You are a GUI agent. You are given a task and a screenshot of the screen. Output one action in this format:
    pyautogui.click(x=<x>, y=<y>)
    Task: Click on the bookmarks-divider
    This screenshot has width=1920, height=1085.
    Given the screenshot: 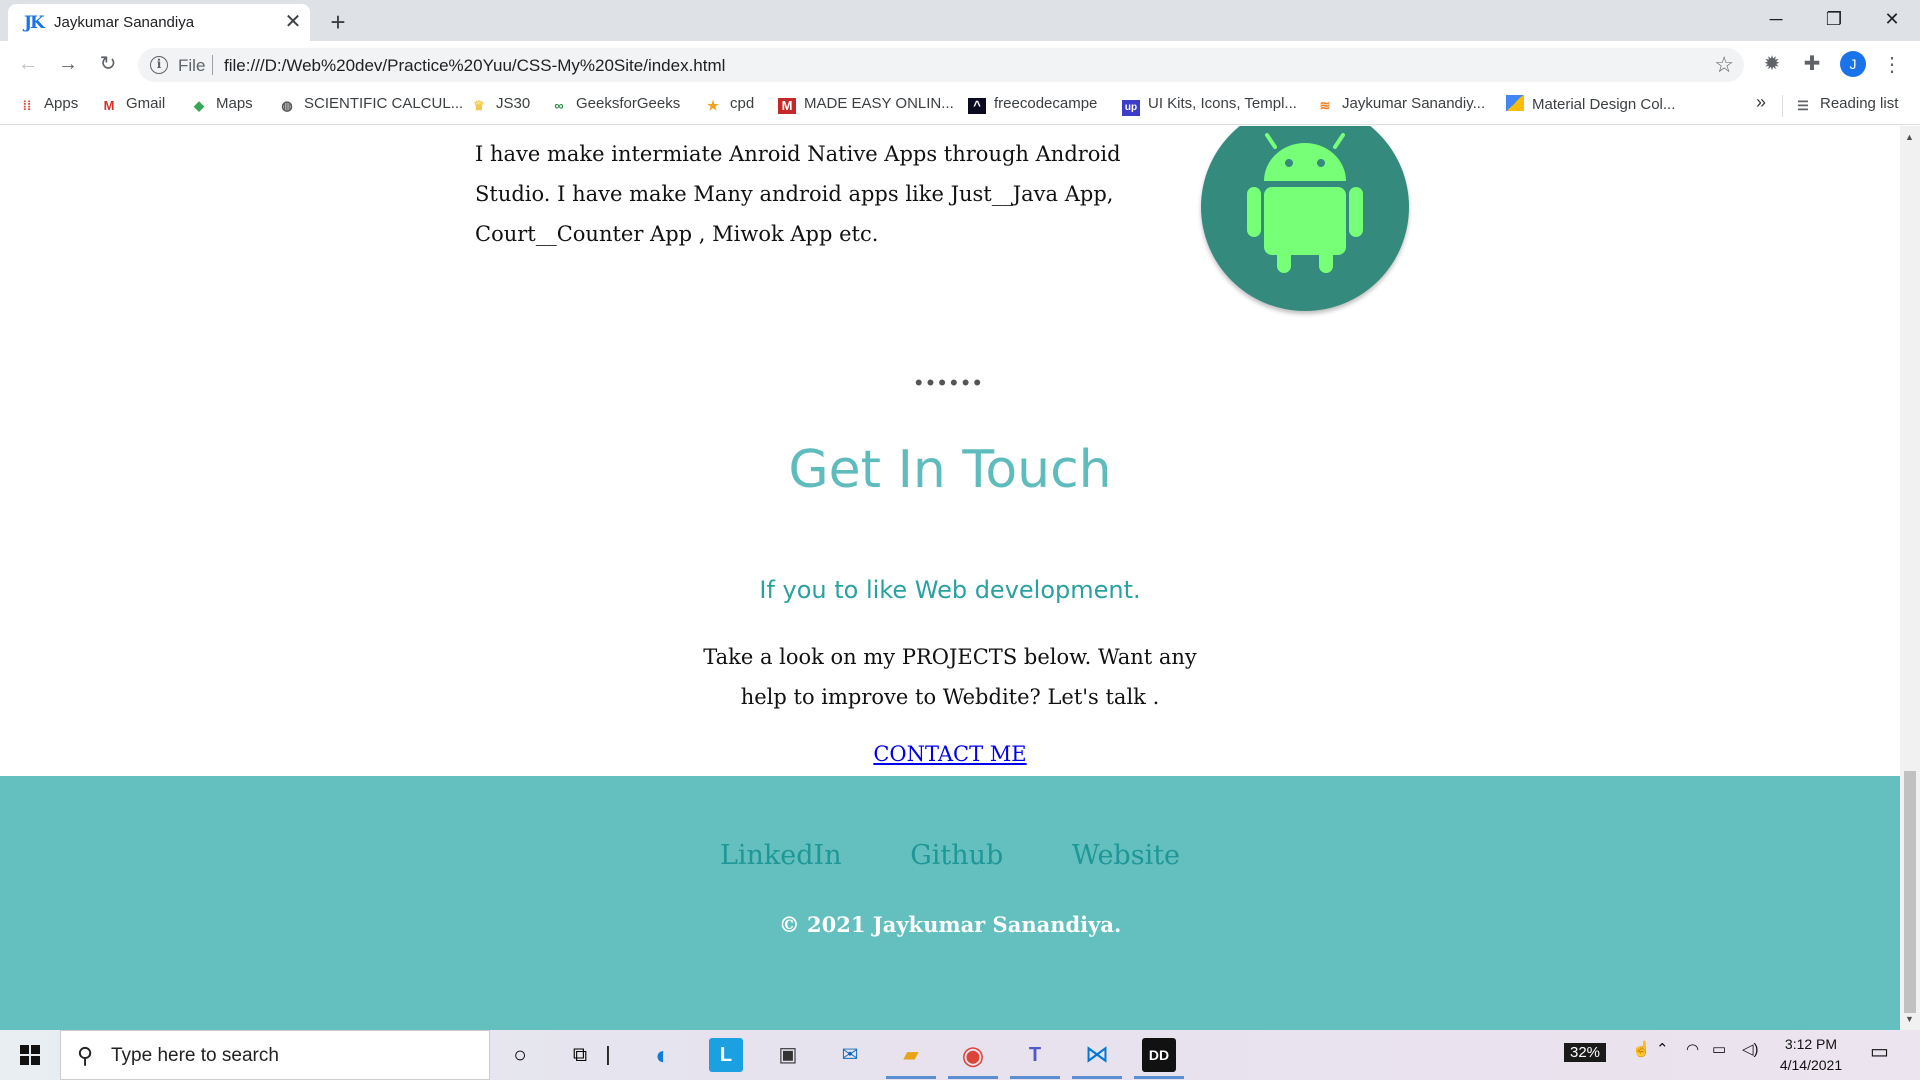 What is the action you would take?
    pyautogui.click(x=1782, y=106)
    